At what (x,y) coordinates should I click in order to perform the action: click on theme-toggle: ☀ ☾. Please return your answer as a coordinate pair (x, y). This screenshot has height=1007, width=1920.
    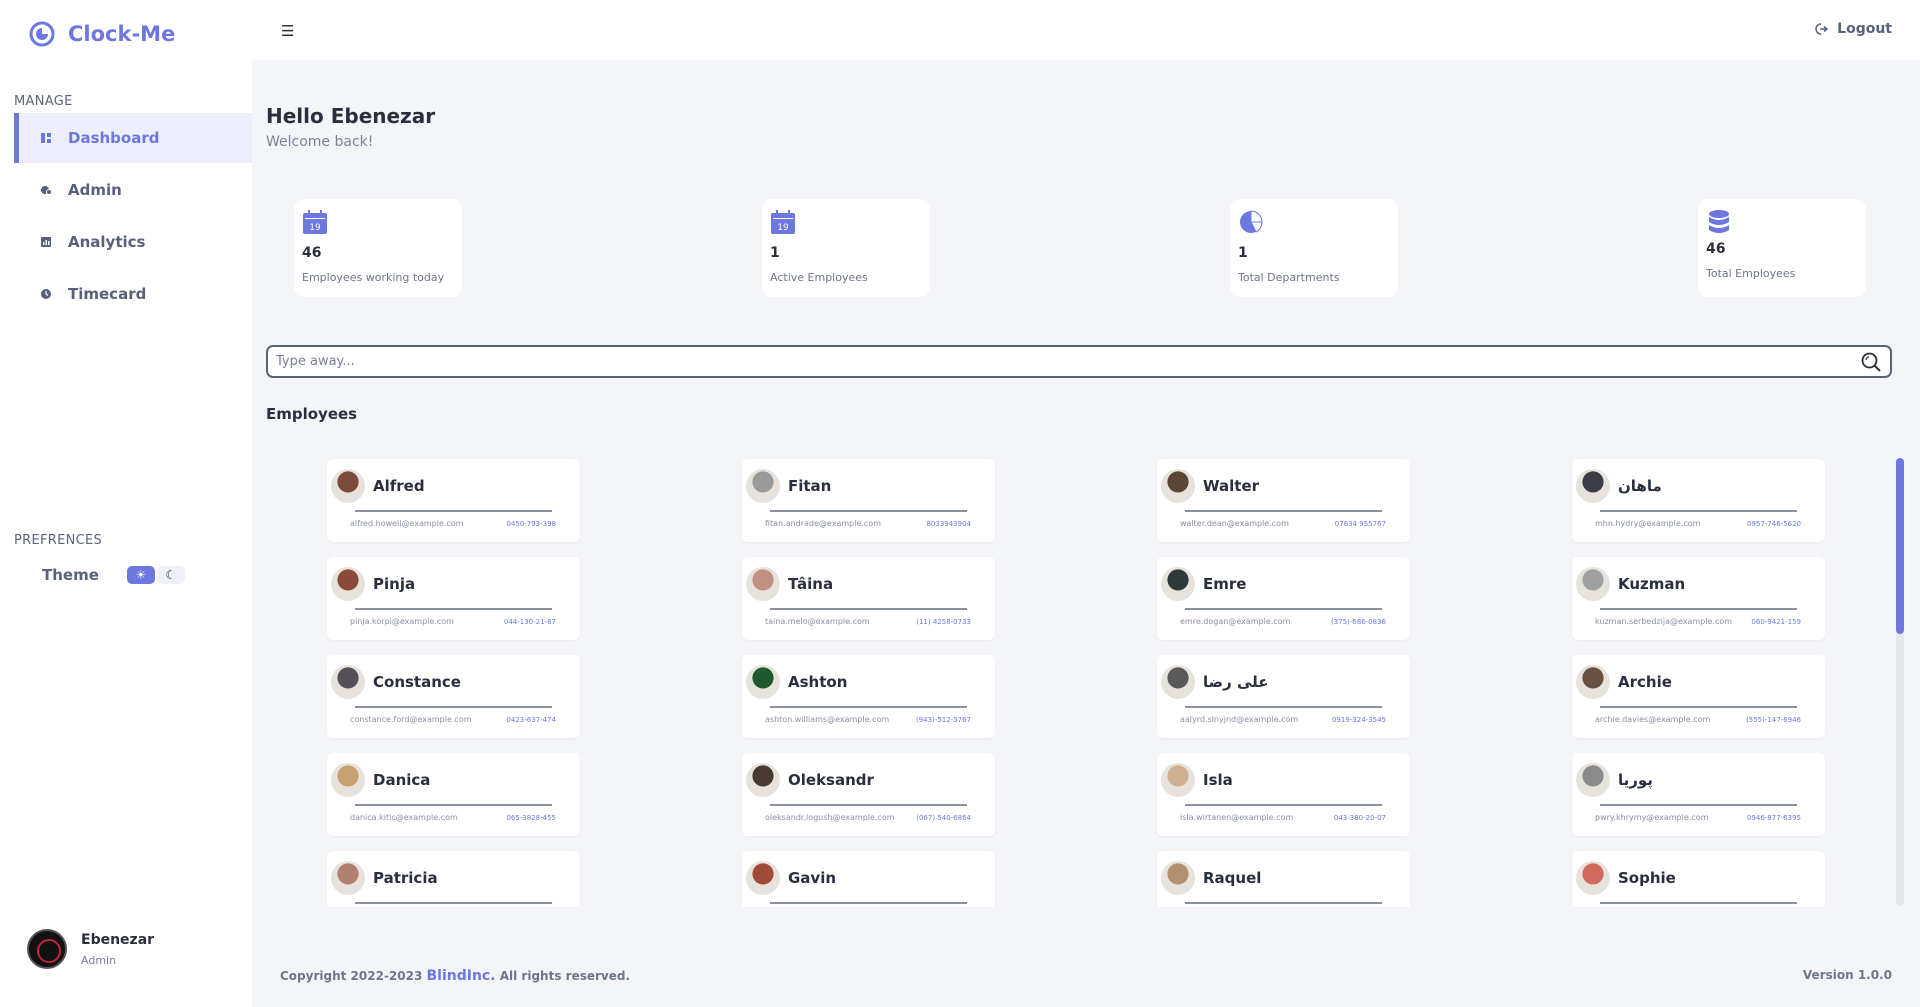
    Looking at the image, I should click on (155, 575).